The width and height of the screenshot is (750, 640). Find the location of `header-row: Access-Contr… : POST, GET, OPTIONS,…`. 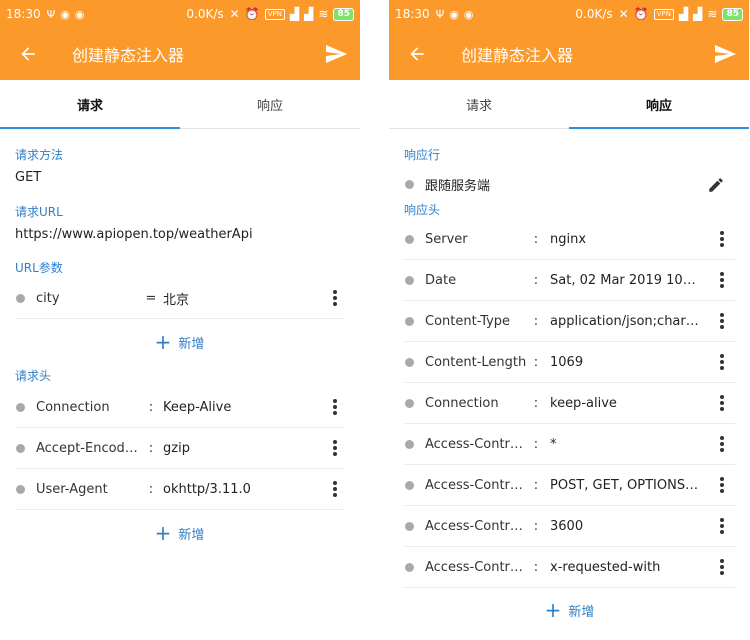

header-row: Access-Contr… : POST, GET, OPTIONS,… is located at coordinates (569, 485).